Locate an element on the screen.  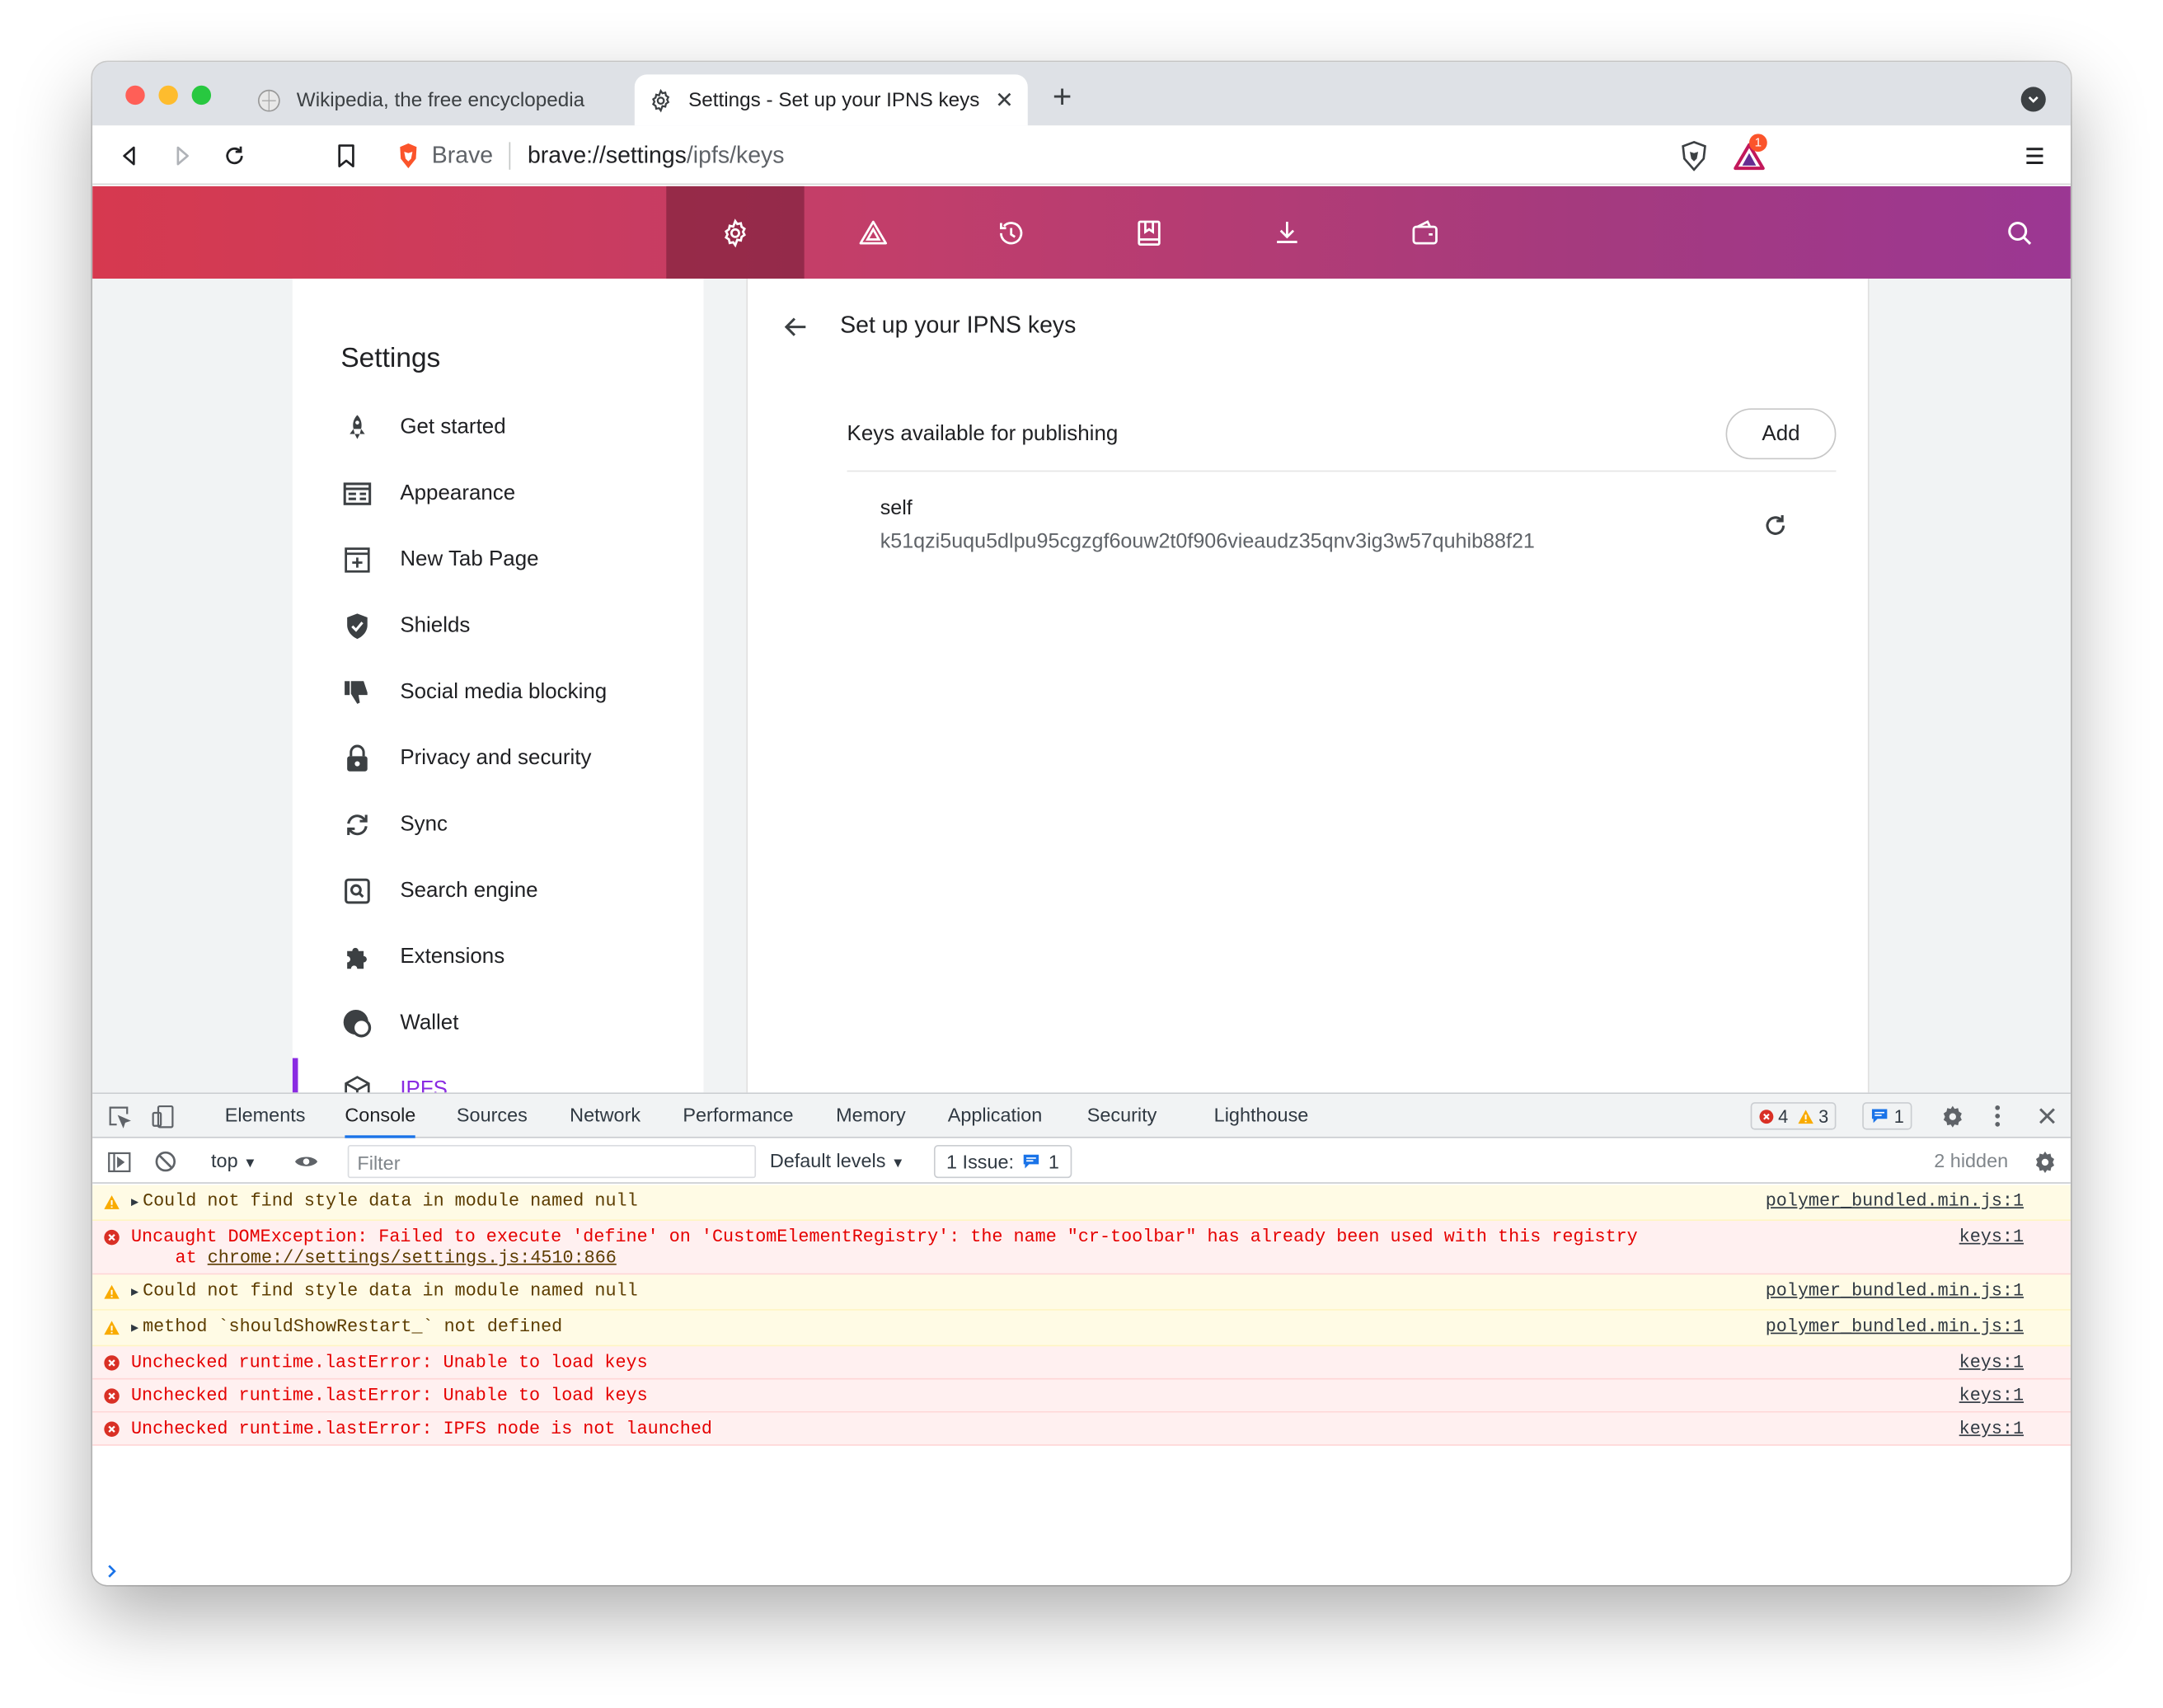
forward-icon is located at coordinates (182, 156).